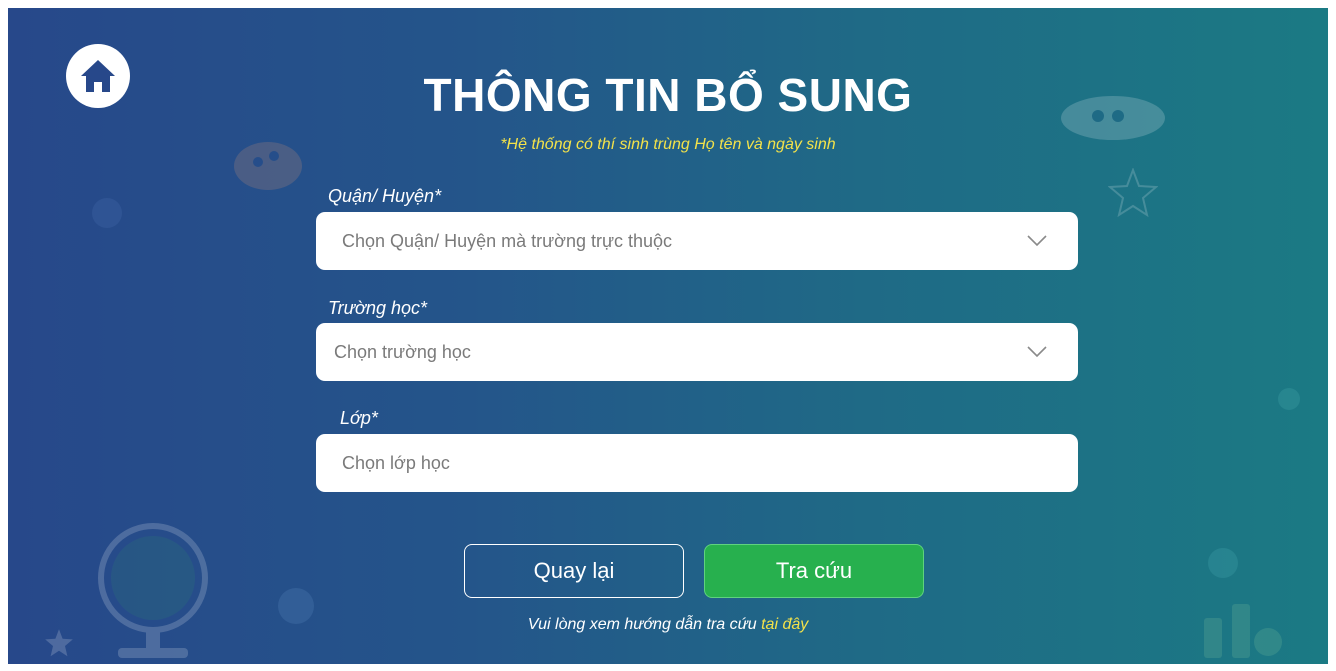  Describe the element at coordinates (385, 196) in the screenshot. I see `district-label: Quận/ Huyện*` at that location.